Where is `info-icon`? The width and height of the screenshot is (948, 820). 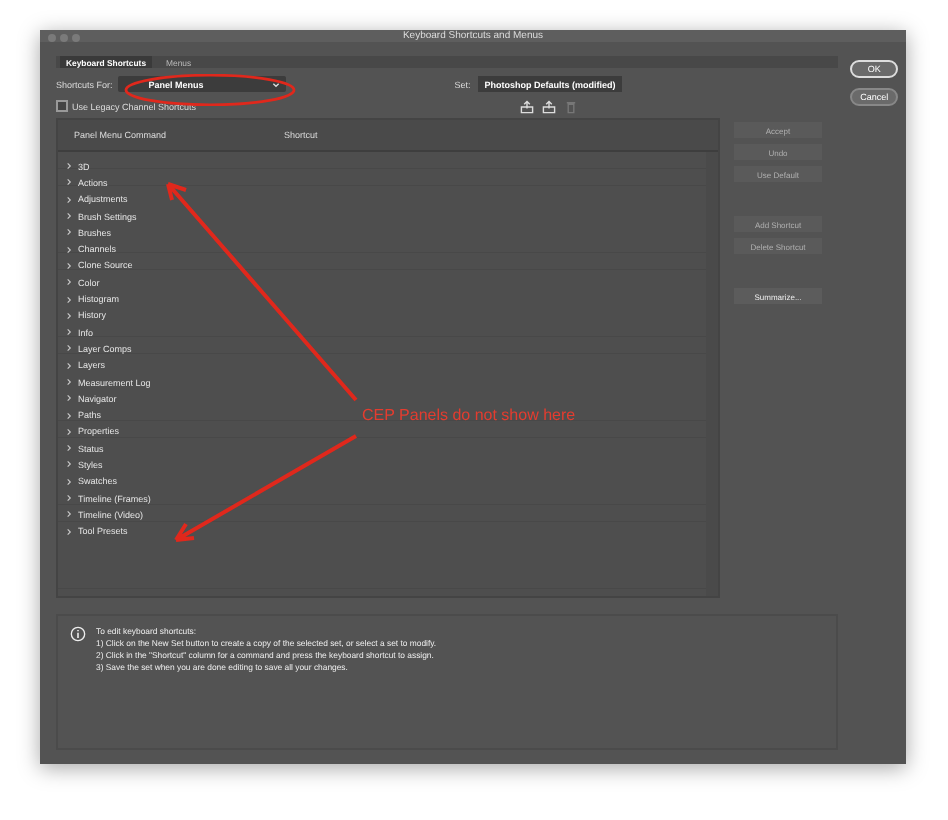 info-icon is located at coordinates (78, 634).